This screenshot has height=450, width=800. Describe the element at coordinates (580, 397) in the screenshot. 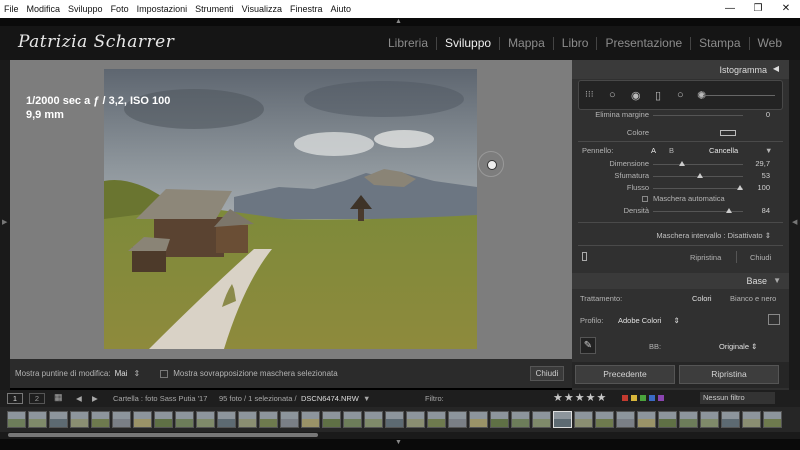

I see `rating-filter-stars: ★★★★★` at that location.